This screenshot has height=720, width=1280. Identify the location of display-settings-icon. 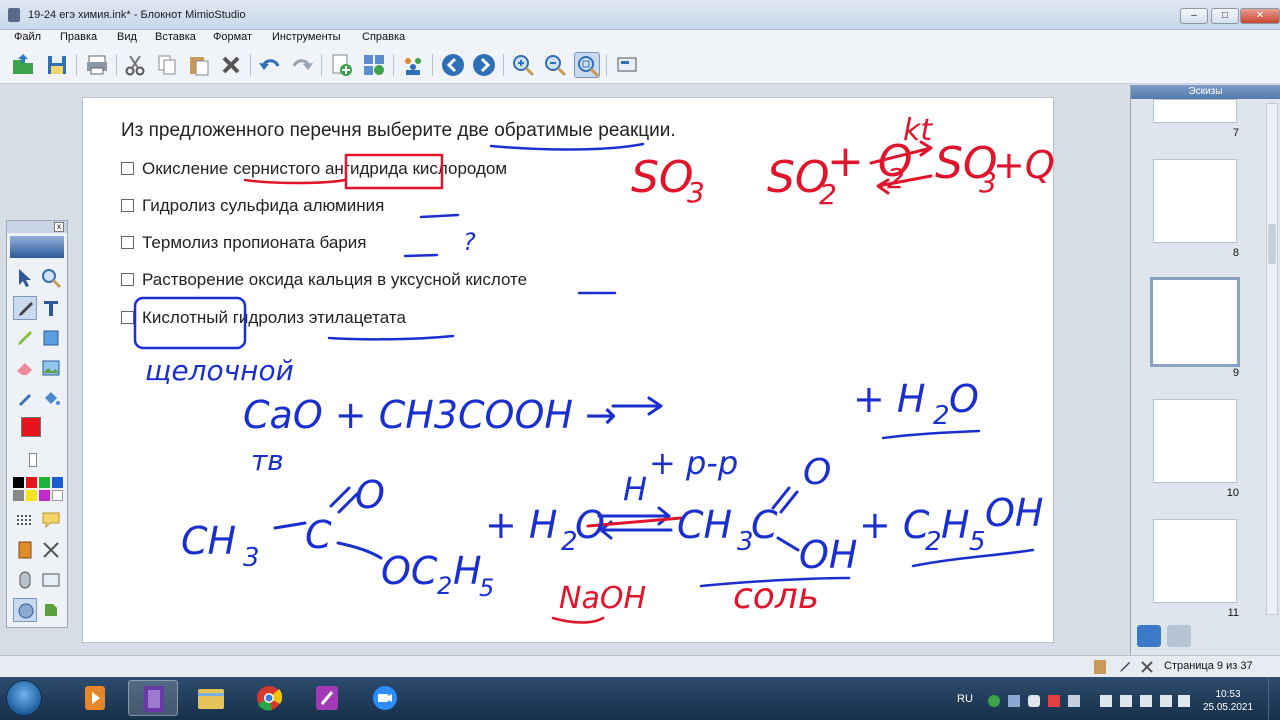
(627, 65).